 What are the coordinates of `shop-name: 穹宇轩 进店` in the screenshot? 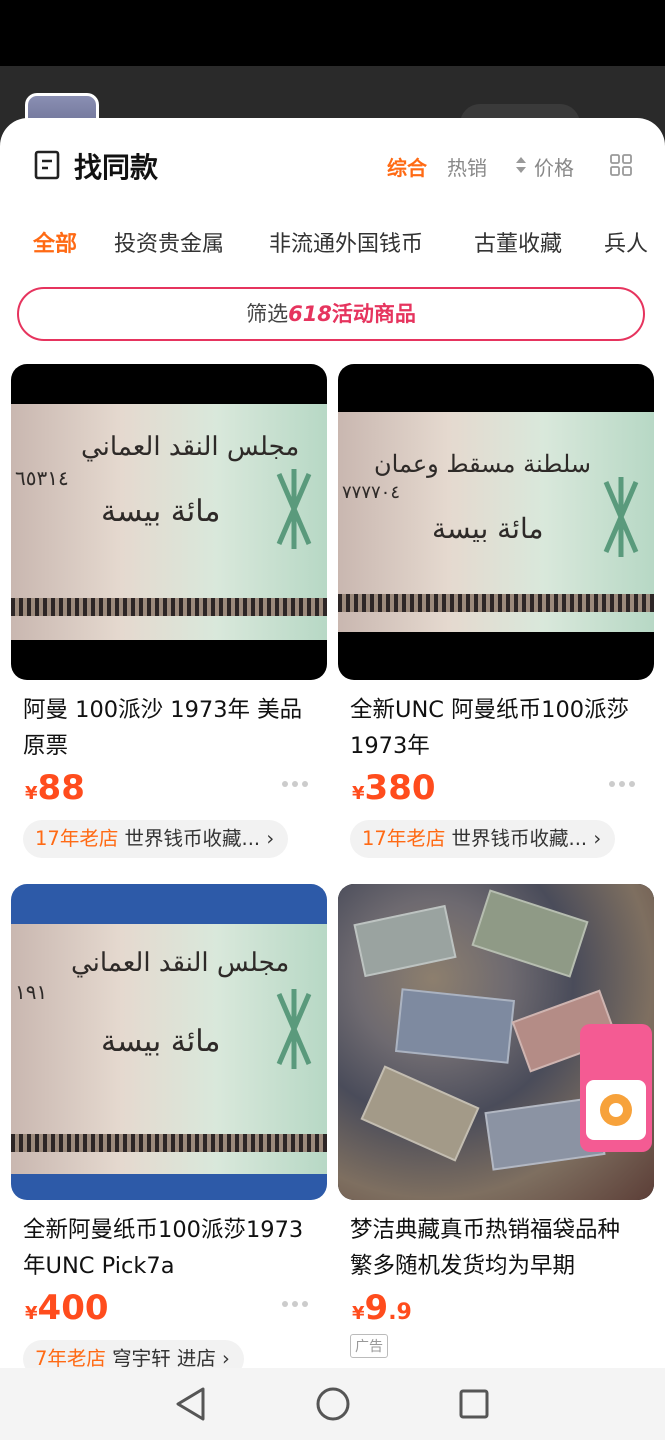 It's located at (164, 1358).